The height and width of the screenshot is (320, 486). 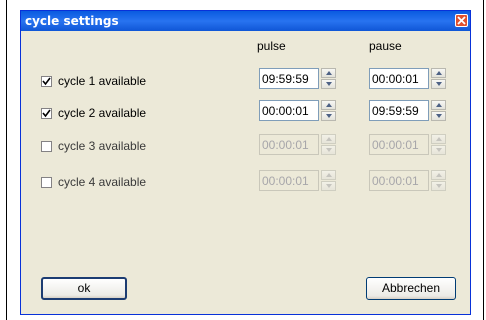 What do you see at coordinates (289, 110) in the screenshot?
I see `cycle-2-pulse-field: 00:00:01` at bounding box center [289, 110].